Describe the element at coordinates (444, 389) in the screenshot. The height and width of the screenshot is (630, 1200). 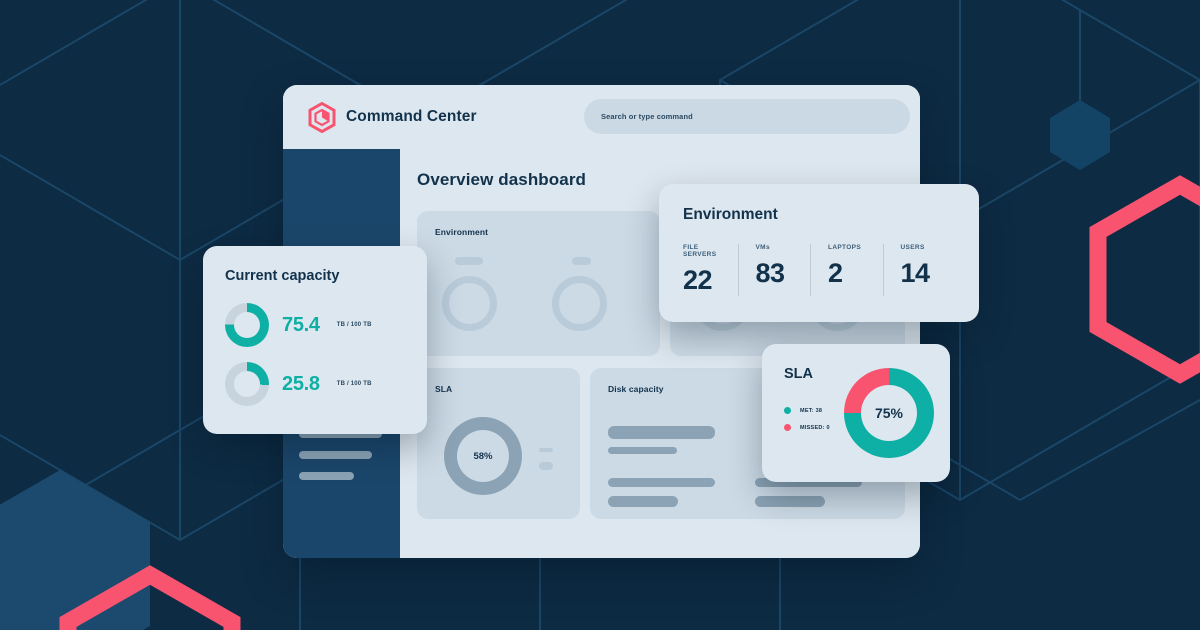
I see `panel-sla-title: SLA` at that location.